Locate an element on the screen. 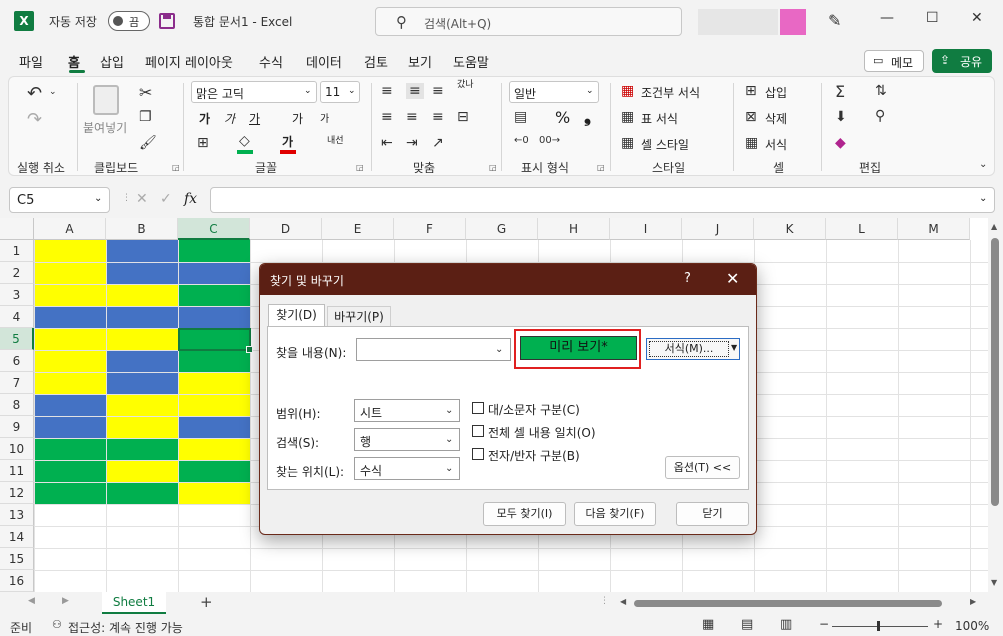 This screenshot has width=1003, height=636. column-header-e: E is located at coordinates (358, 229).